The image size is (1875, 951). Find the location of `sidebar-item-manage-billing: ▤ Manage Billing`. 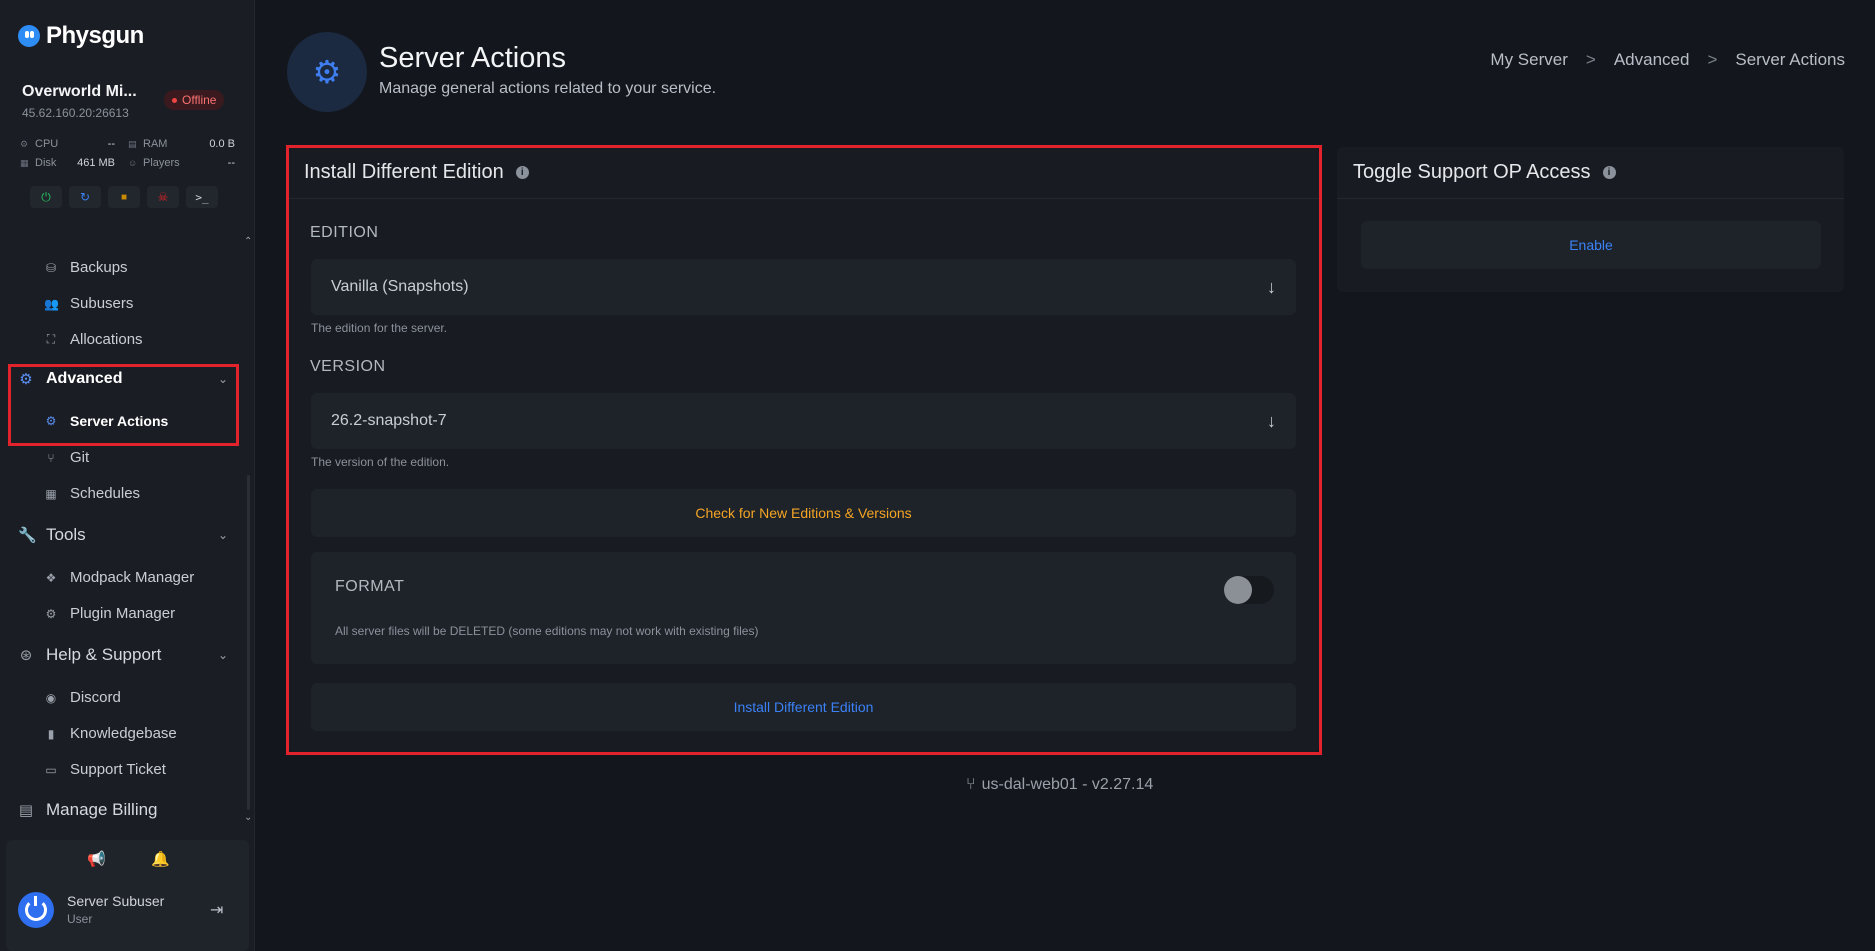

sidebar-item-manage-billing: ▤ Manage Billing is located at coordinates (123, 810).